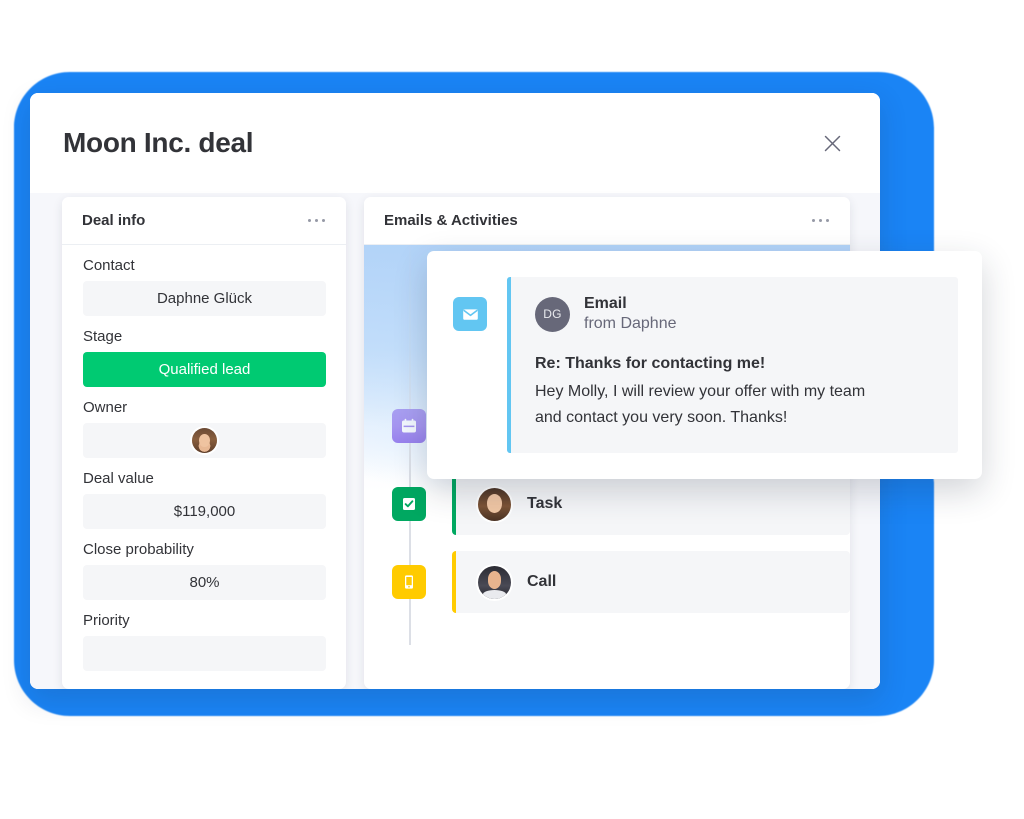  Describe the element at coordinates (832, 143) in the screenshot. I see `close-icon` at that location.